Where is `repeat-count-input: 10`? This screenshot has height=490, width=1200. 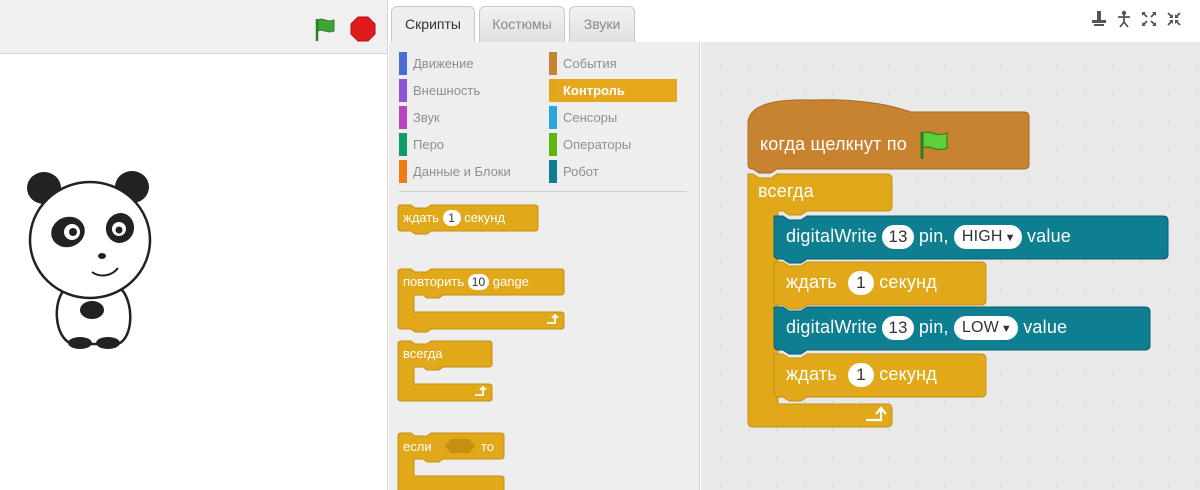
repeat-count-input: 10 is located at coordinates (478, 282).